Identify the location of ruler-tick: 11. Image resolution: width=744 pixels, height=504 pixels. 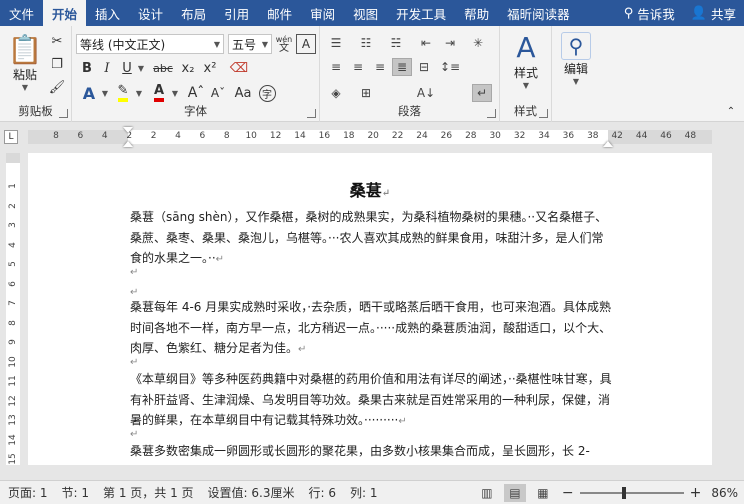
(13, 381).